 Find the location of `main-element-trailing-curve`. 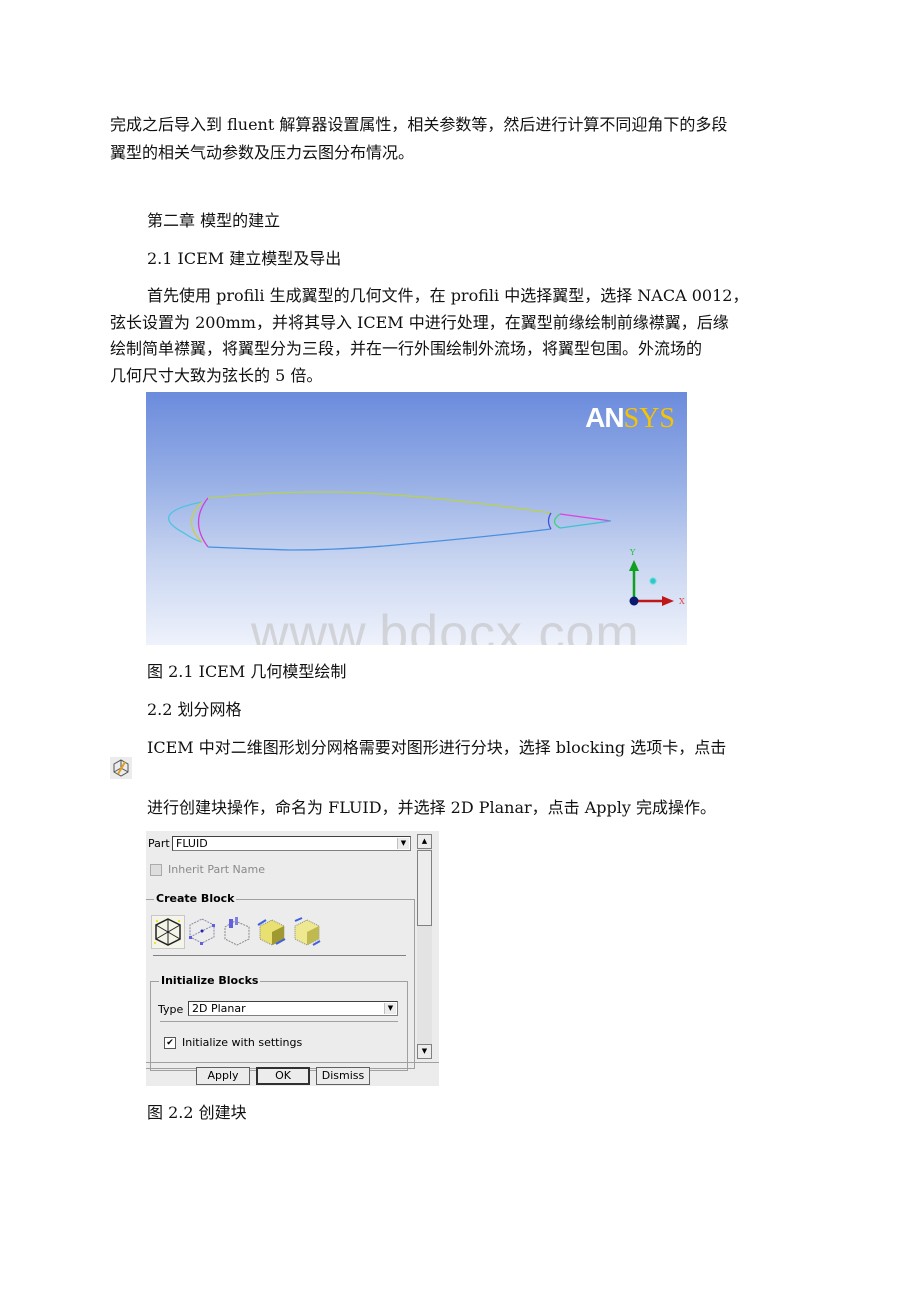

main-element-trailing-curve is located at coordinates (549, 521).